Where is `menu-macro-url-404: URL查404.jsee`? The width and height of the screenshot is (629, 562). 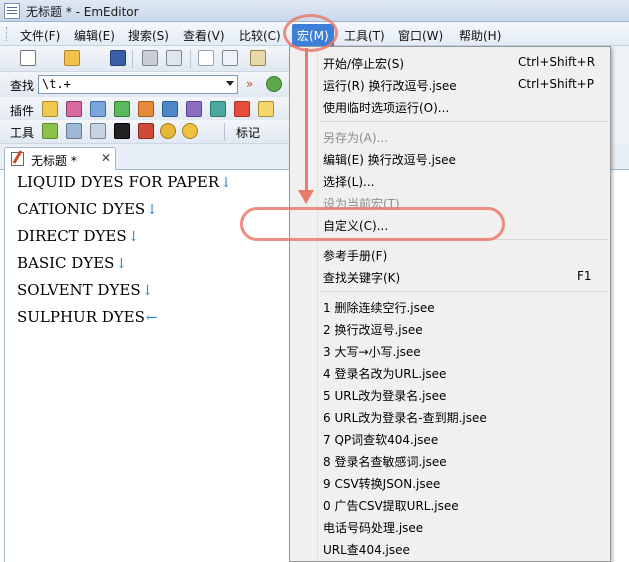 menu-macro-url-404: URL查404.jsee is located at coordinates (366, 549).